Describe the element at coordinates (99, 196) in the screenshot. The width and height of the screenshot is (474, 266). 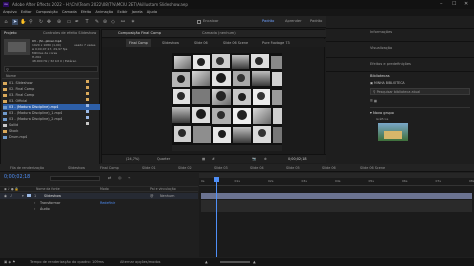
I see `layer-row: ◉ ♪ ▾ 1 Slideshow @ Nenhum` at that location.